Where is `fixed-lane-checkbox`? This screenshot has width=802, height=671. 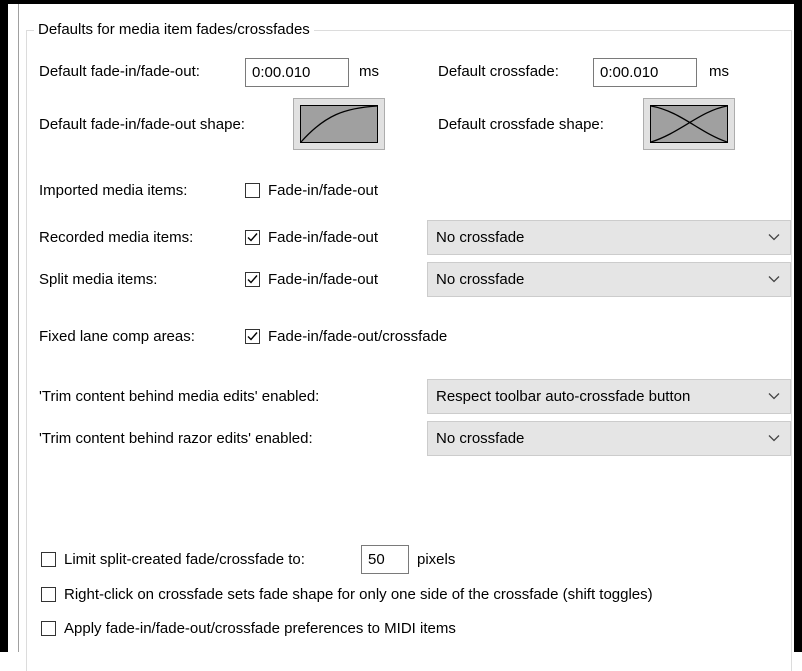 fixed-lane-checkbox is located at coordinates (252, 336).